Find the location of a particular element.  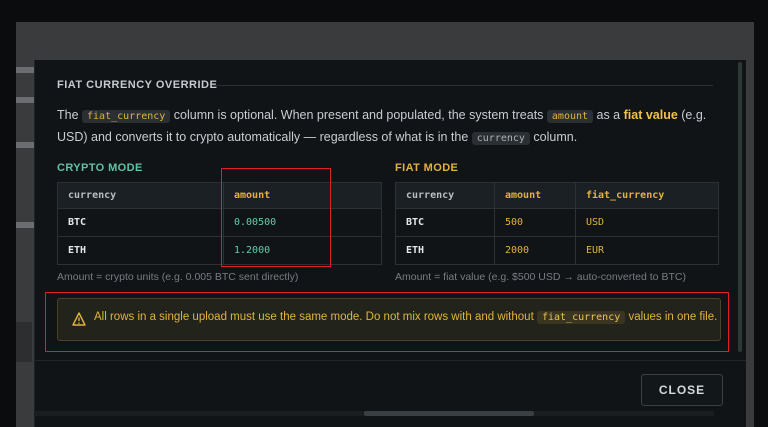

cell-fiat-currency: EUR is located at coordinates (647, 250).